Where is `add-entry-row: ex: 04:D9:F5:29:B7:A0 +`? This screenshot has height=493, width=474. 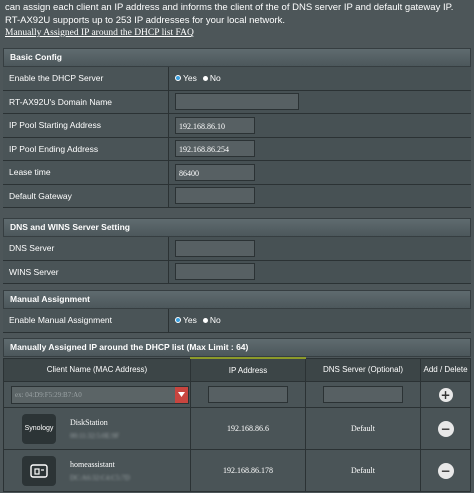 add-entry-row: ex: 04:D9:F5:29:B7:A0 + is located at coordinates (237, 394).